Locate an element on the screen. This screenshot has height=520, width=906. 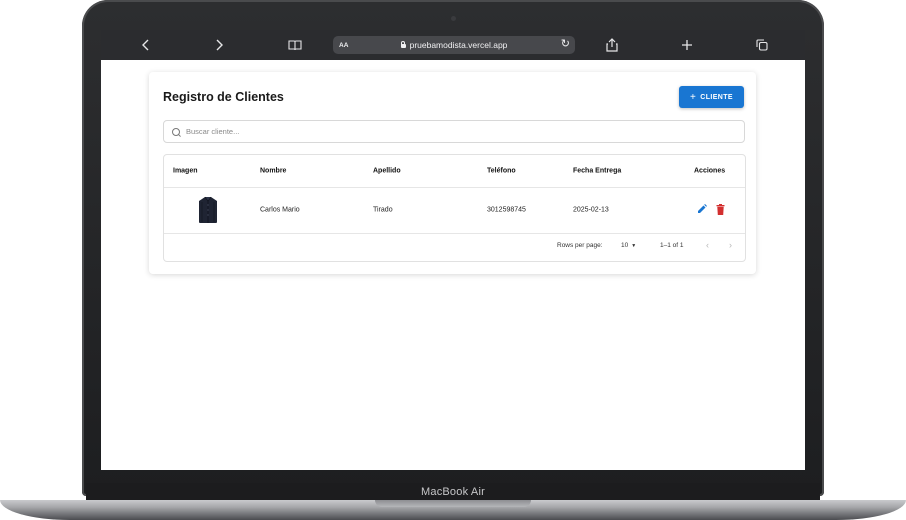
cell-fecha-entrega: 2025-02-13 is located at coordinates (591, 210).